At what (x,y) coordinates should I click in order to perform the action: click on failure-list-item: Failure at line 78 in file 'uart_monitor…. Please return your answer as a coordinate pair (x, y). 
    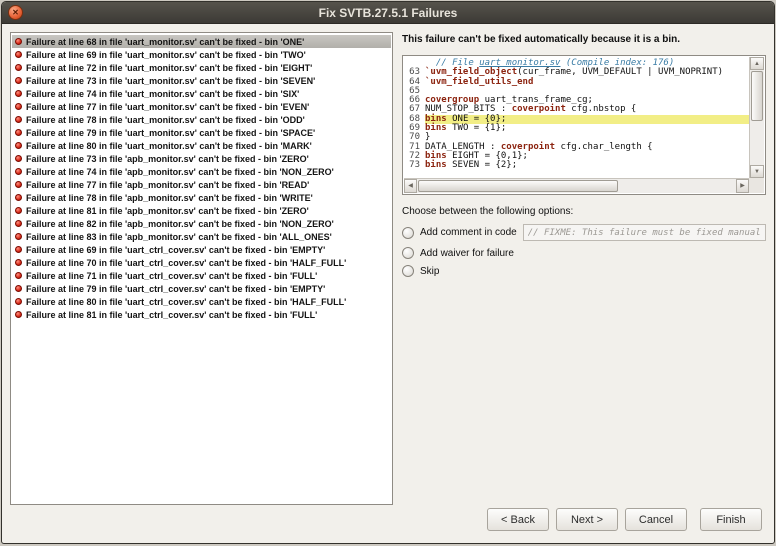
    Looking at the image, I should click on (201, 119).